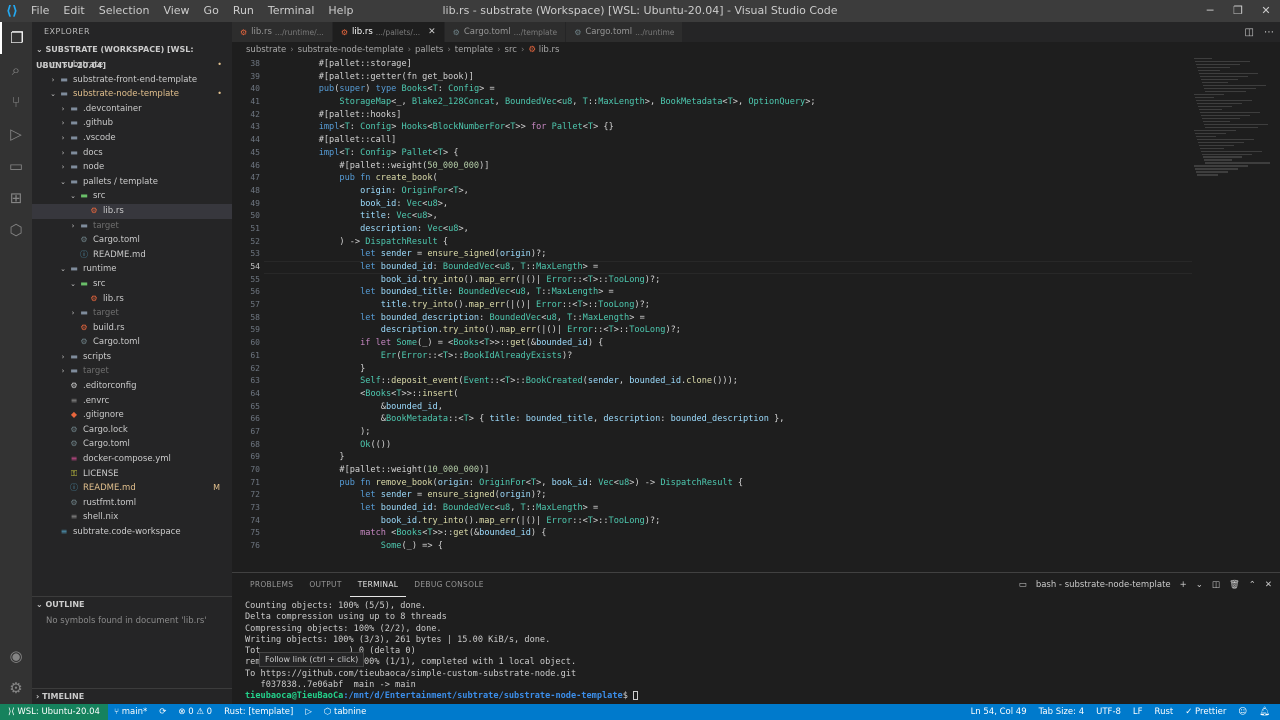  I want to click on tree-item-pallets-template: ⌄ ▬ pallets / template, so click(132, 182).